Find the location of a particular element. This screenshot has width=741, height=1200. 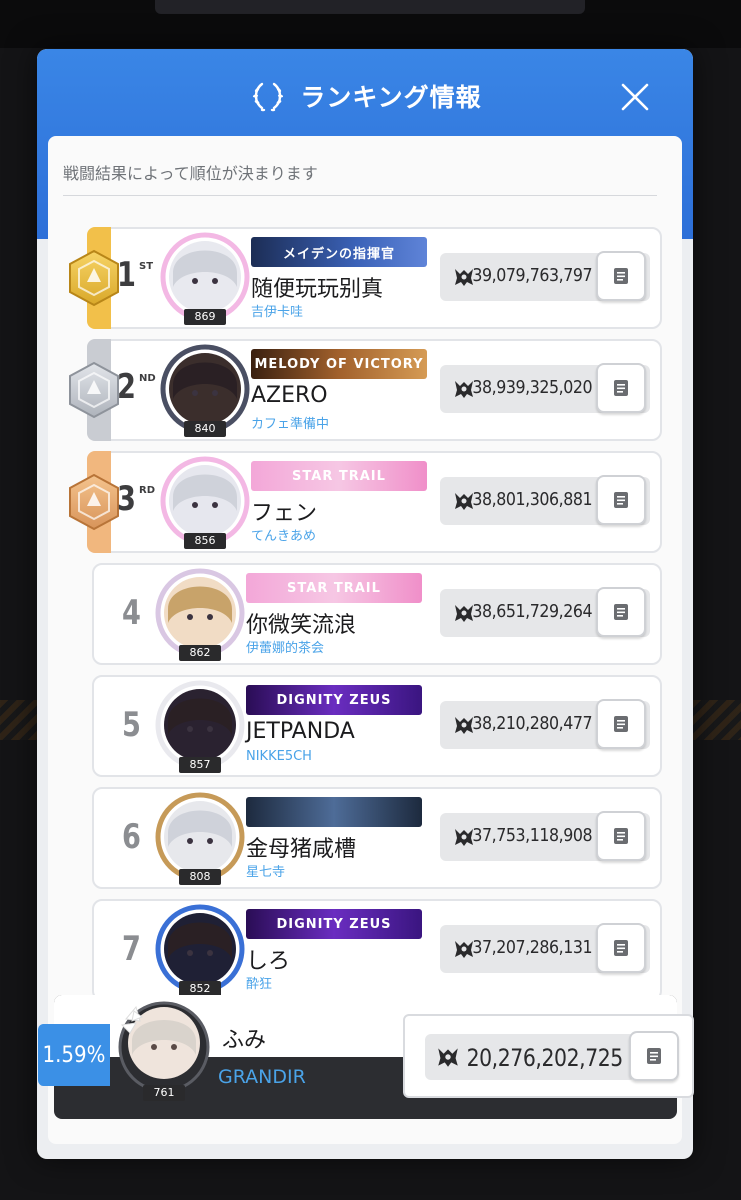

dialog-title-bar: ランキング情報 is located at coordinates (365, 96).